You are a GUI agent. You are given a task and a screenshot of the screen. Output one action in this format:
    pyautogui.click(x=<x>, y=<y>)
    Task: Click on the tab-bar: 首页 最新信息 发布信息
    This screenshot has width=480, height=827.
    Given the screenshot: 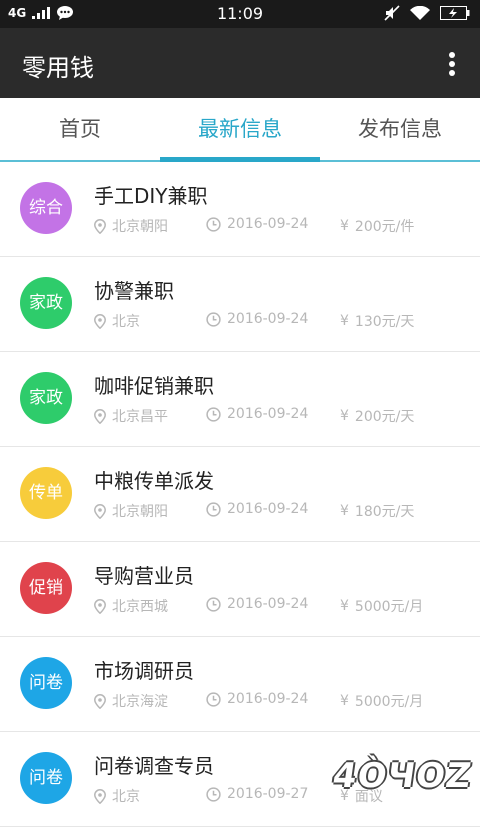 What is the action you would take?
    pyautogui.click(x=240, y=130)
    